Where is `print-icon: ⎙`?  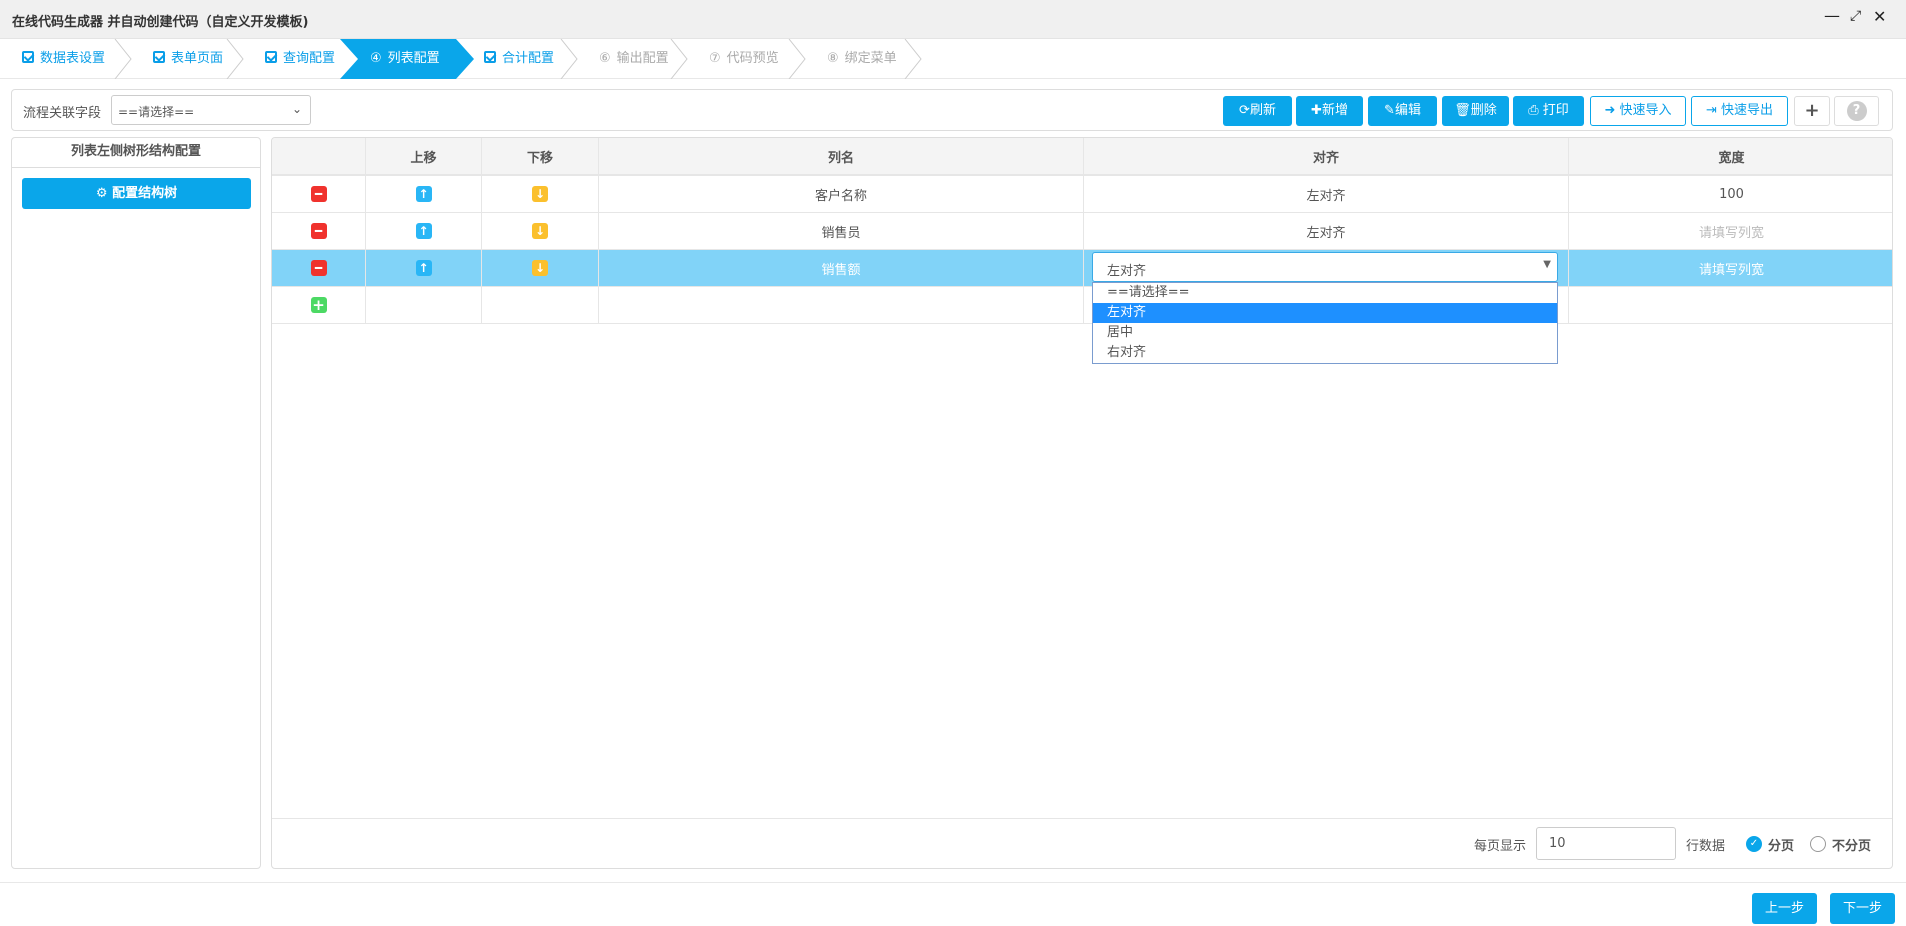
print-icon: ⎙ is located at coordinates (1535, 110).